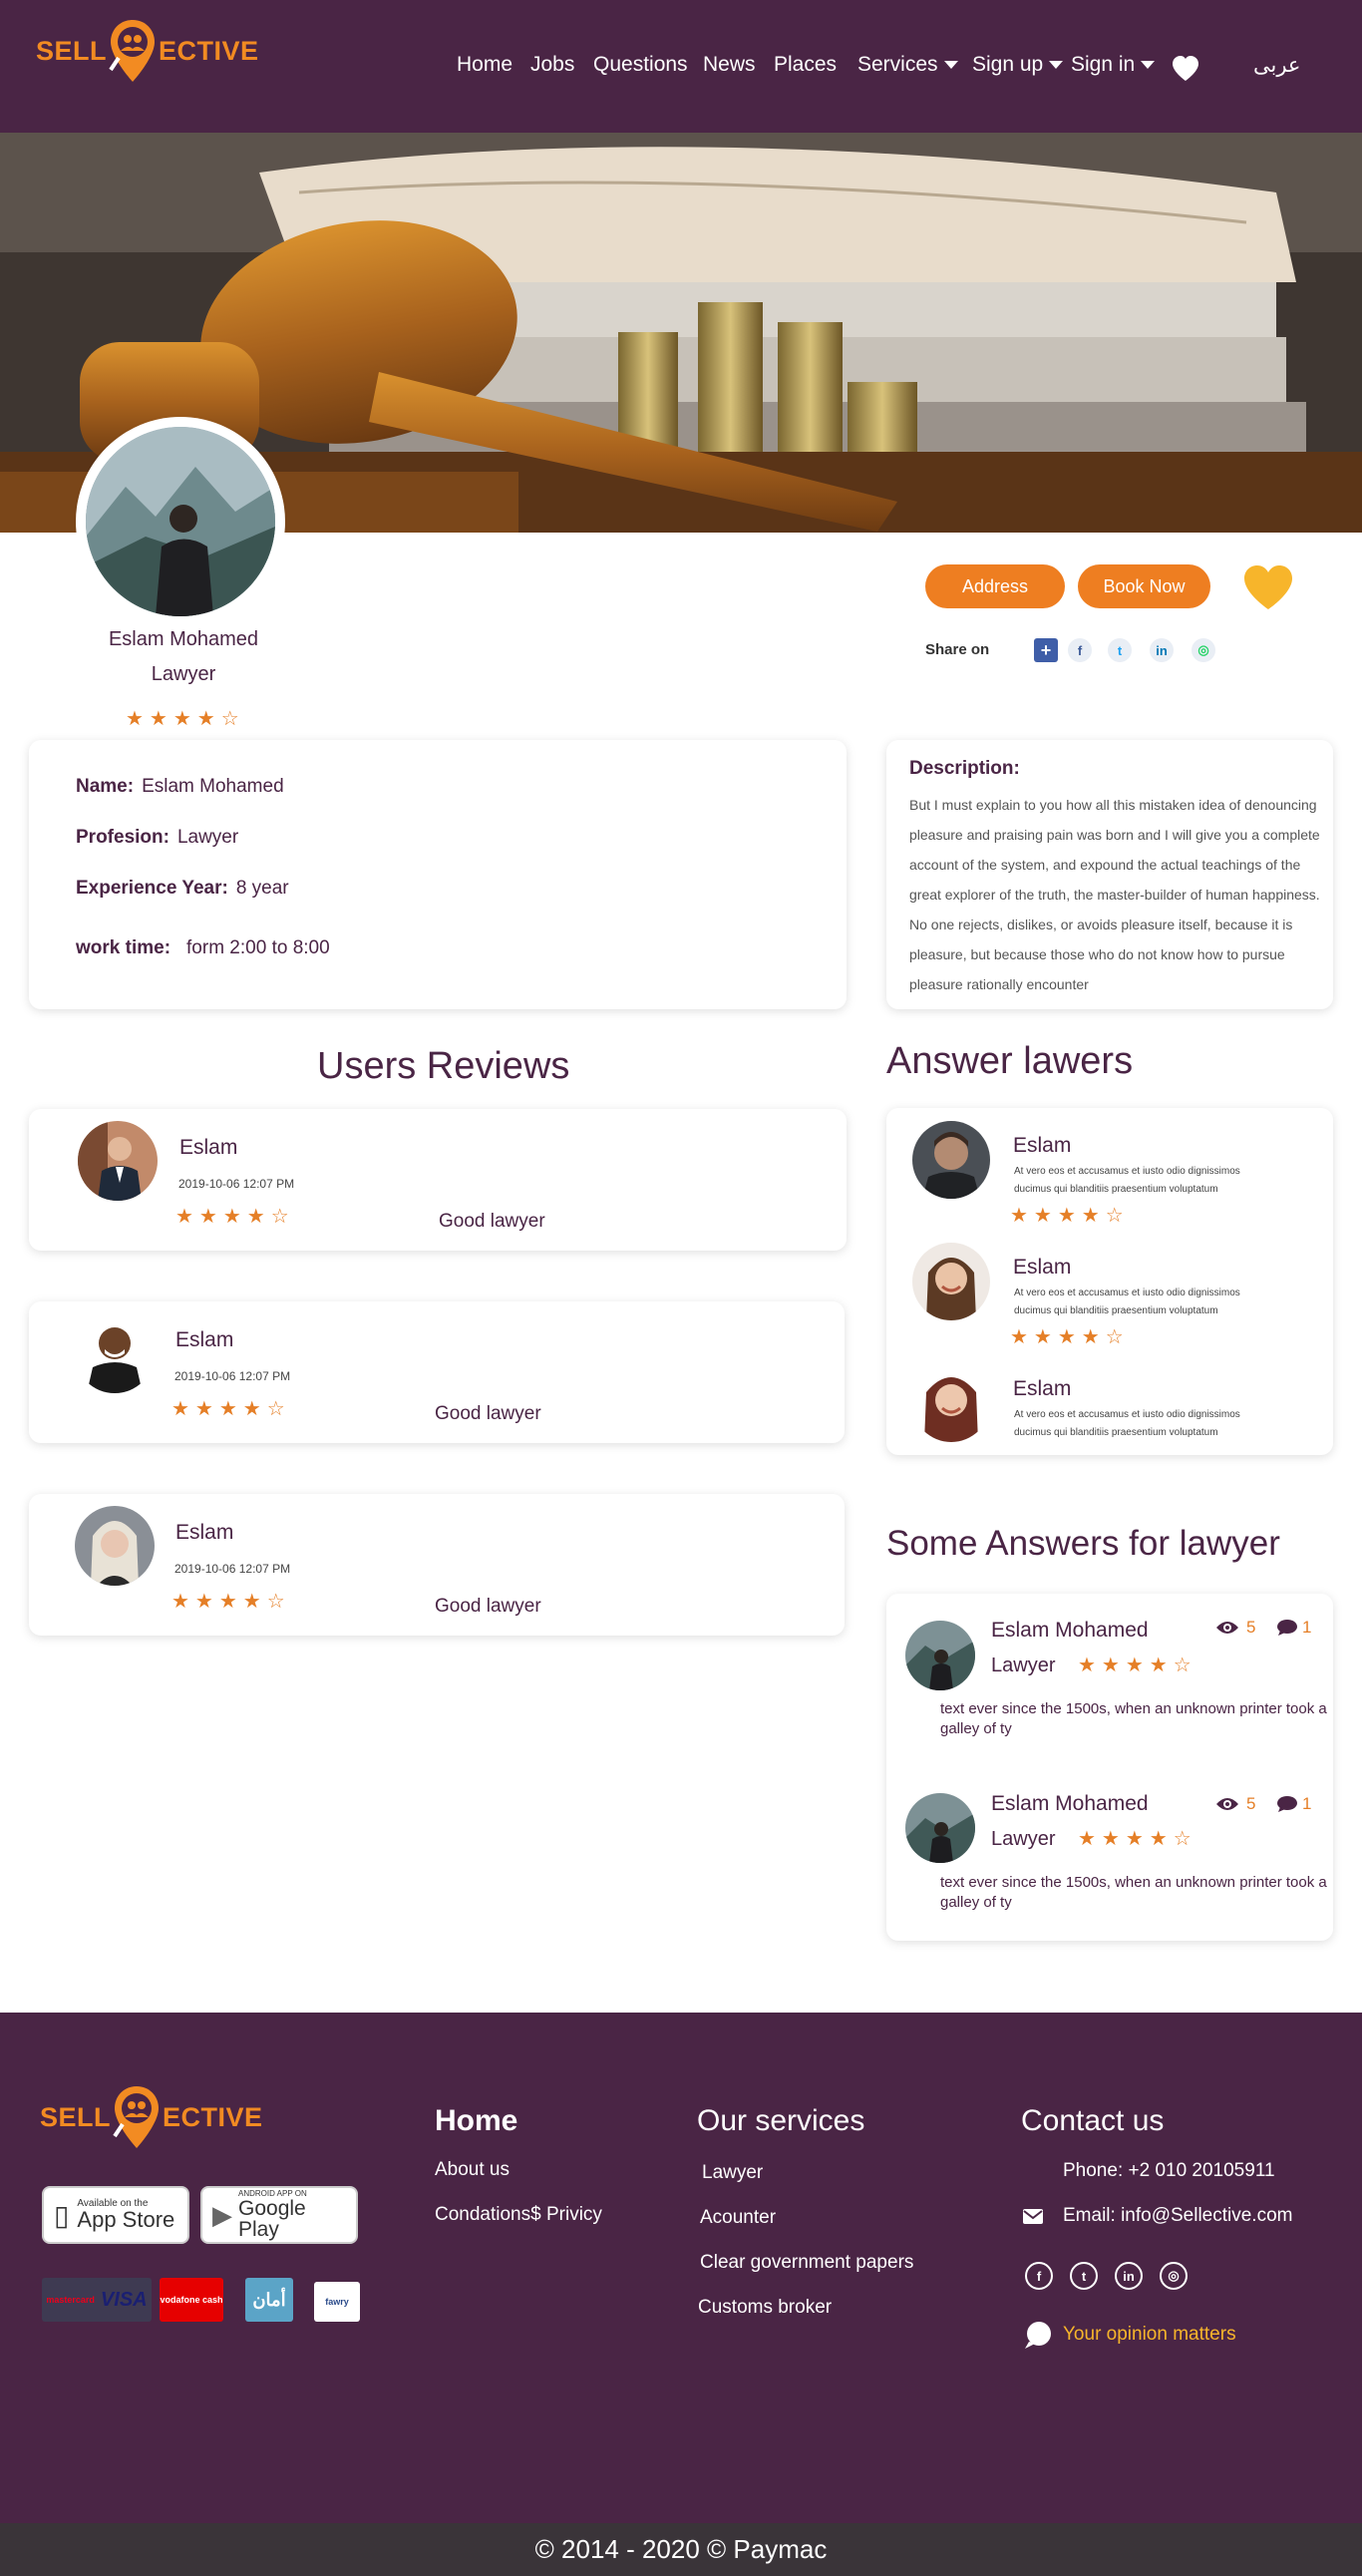  What do you see at coordinates (1008, 64) in the screenshot?
I see `nav-signup-label: Sign up` at bounding box center [1008, 64].